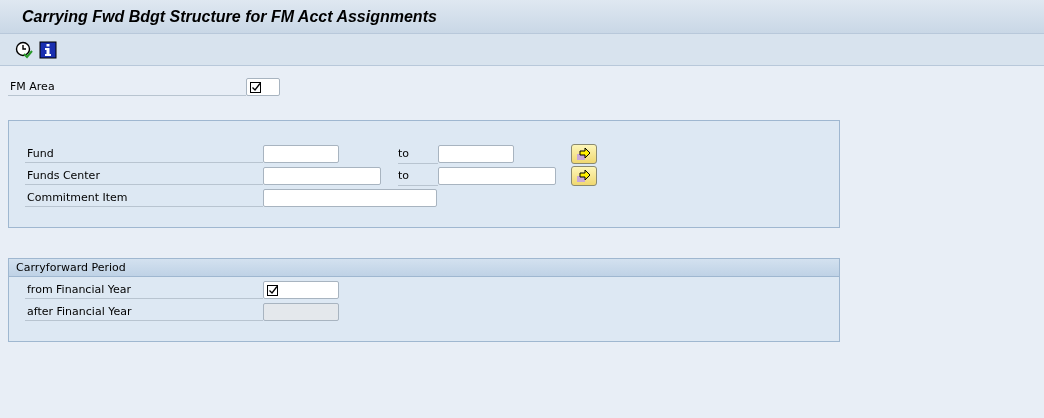  What do you see at coordinates (144, 312) in the screenshot?
I see `field-label: after Financial Year` at bounding box center [144, 312].